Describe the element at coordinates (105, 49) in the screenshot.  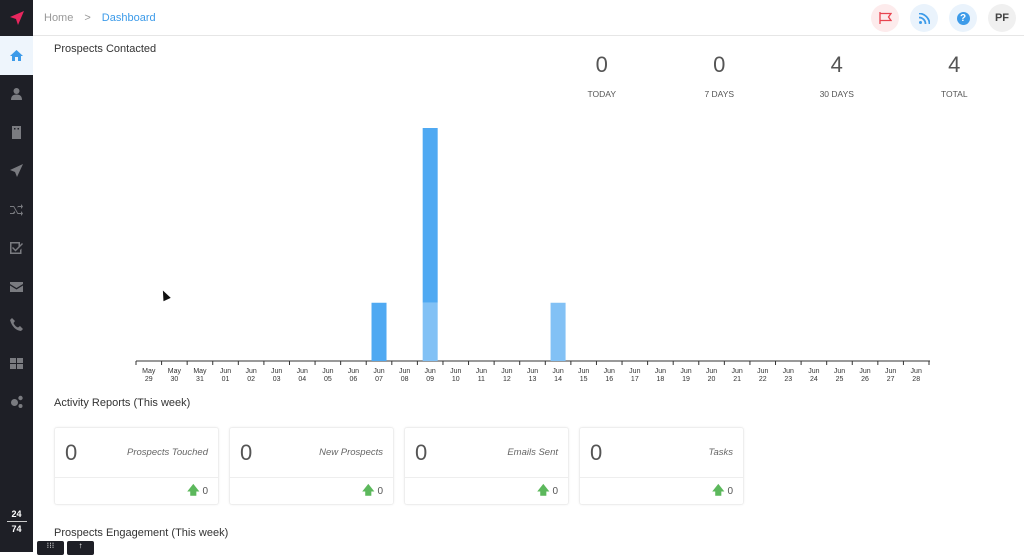
I see `prospects-contacted-title: Prospects Contacted` at that location.